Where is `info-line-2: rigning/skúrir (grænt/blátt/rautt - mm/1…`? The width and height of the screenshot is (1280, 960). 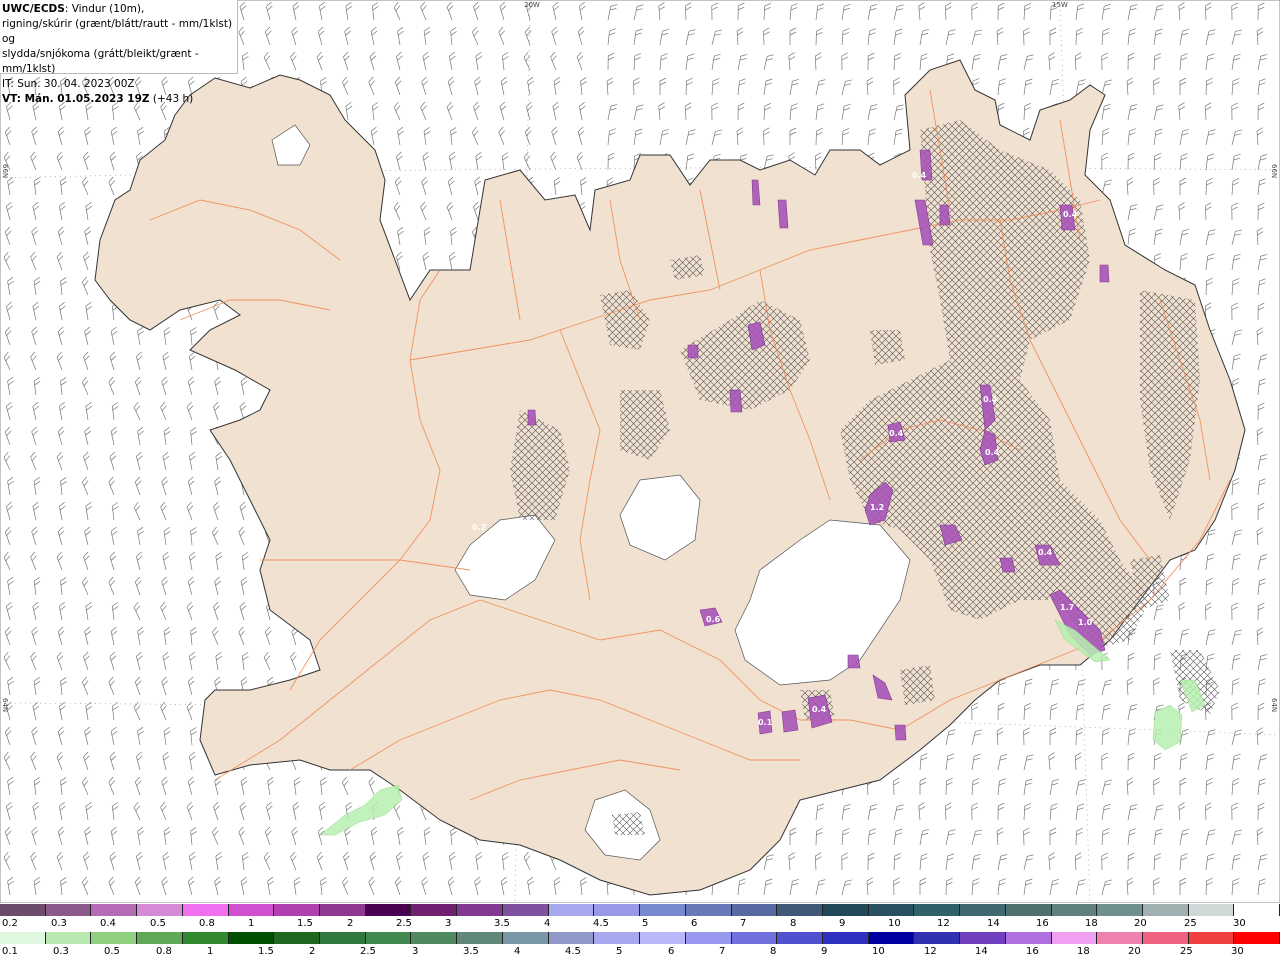 info-line-2: rigning/skúrir (grænt/blátt/rautt - mm/1… is located at coordinates (117, 31).